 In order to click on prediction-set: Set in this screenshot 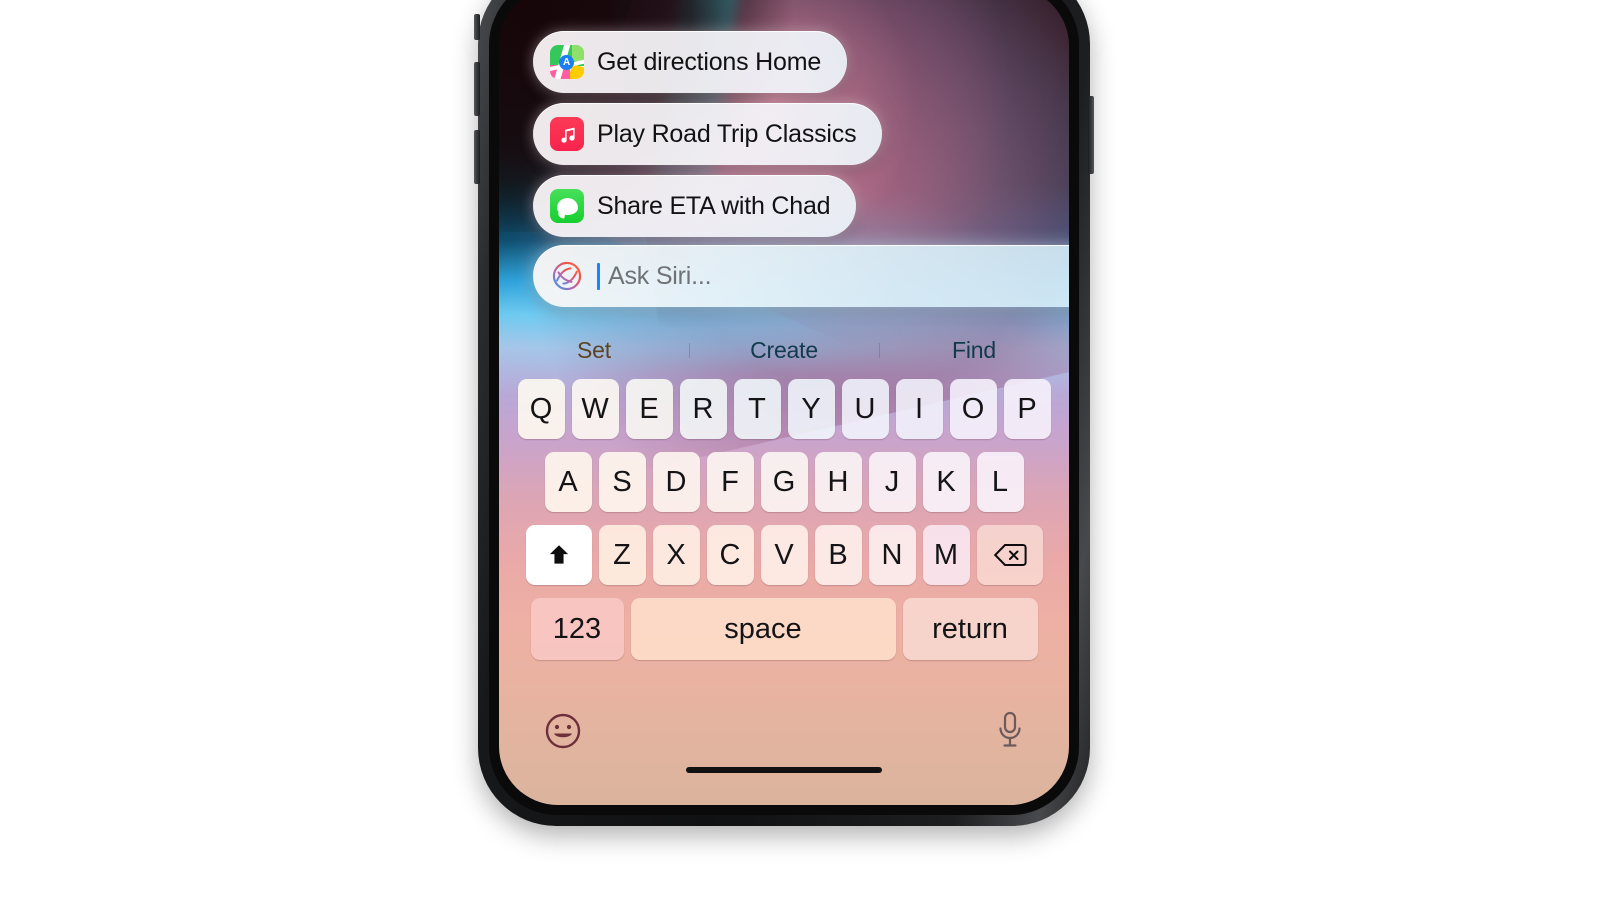, I will do `click(594, 350)`.